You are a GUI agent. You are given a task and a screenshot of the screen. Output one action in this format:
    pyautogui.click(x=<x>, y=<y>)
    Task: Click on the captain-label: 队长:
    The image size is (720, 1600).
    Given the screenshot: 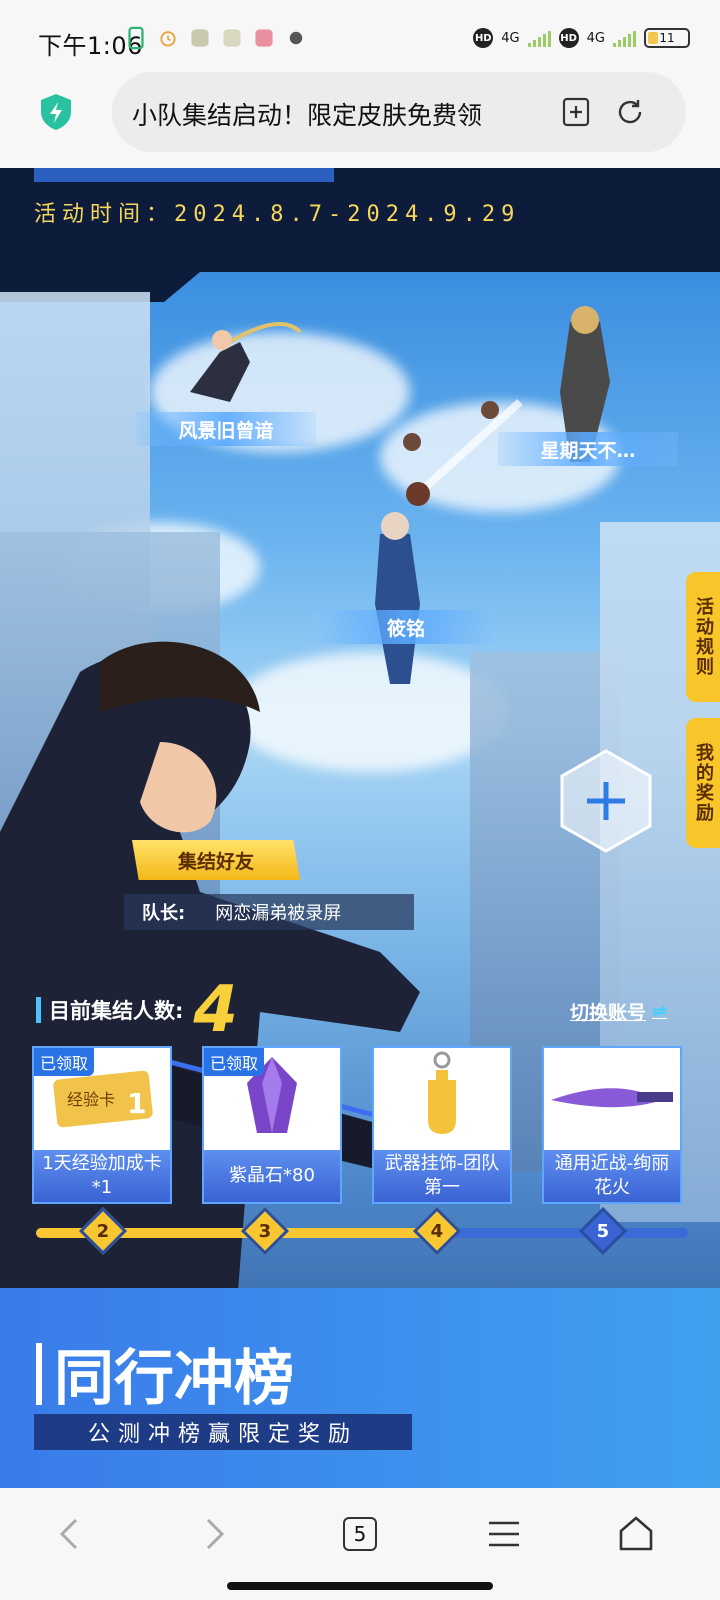 What is the action you would take?
    pyautogui.click(x=164, y=913)
    